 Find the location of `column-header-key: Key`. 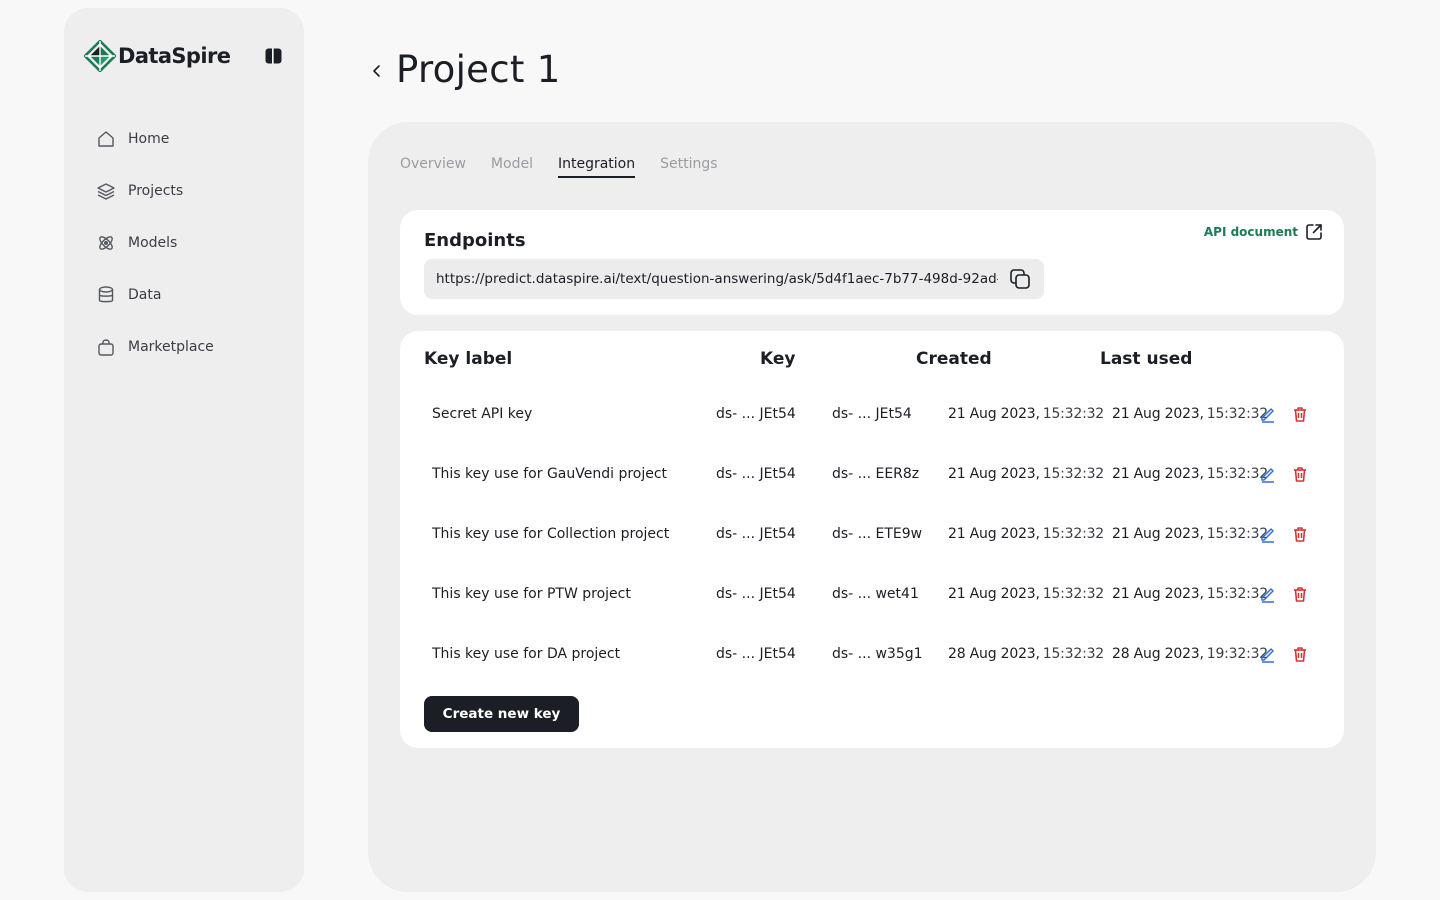

column-header-key: Key is located at coordinates (778, 359).